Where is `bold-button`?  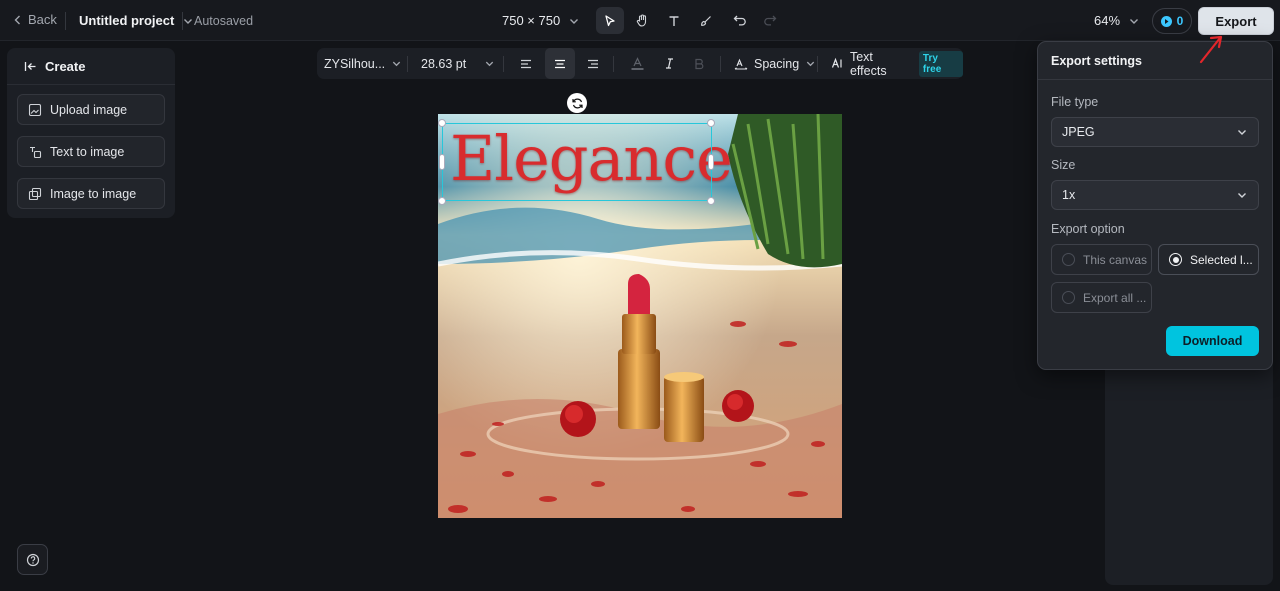 bold-button is located at coordinates (699, 63).